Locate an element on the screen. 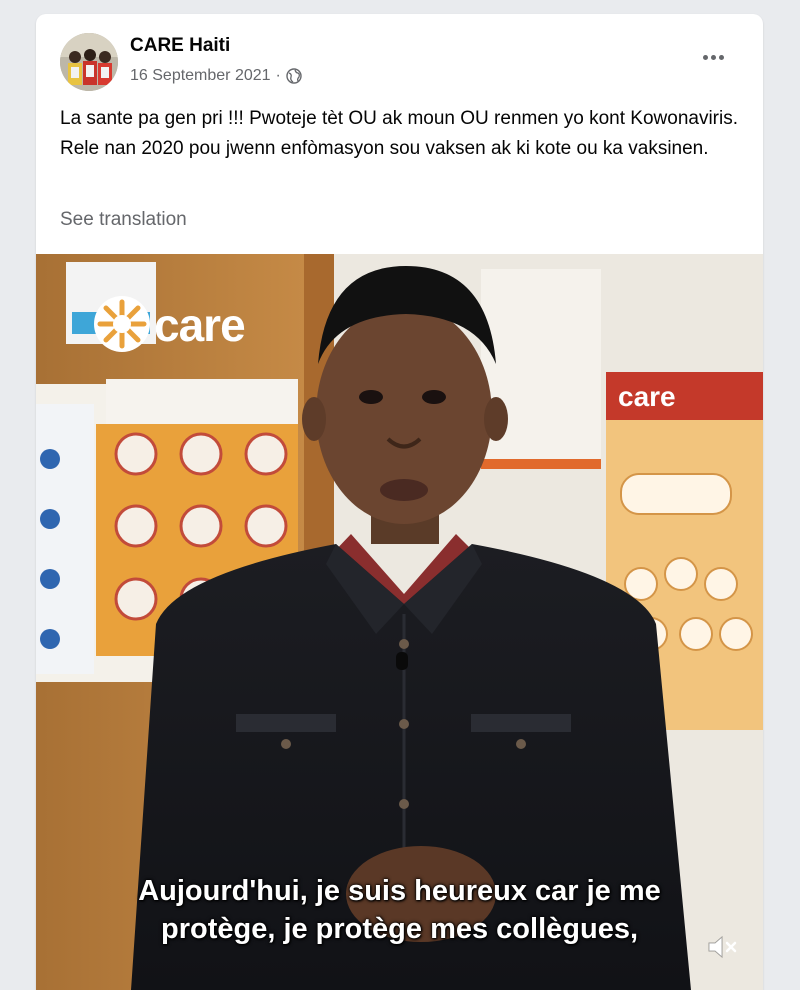 The width and height of the screenshot is (800, 990). muted-speaker-icon is located at coordinates (722, 947).